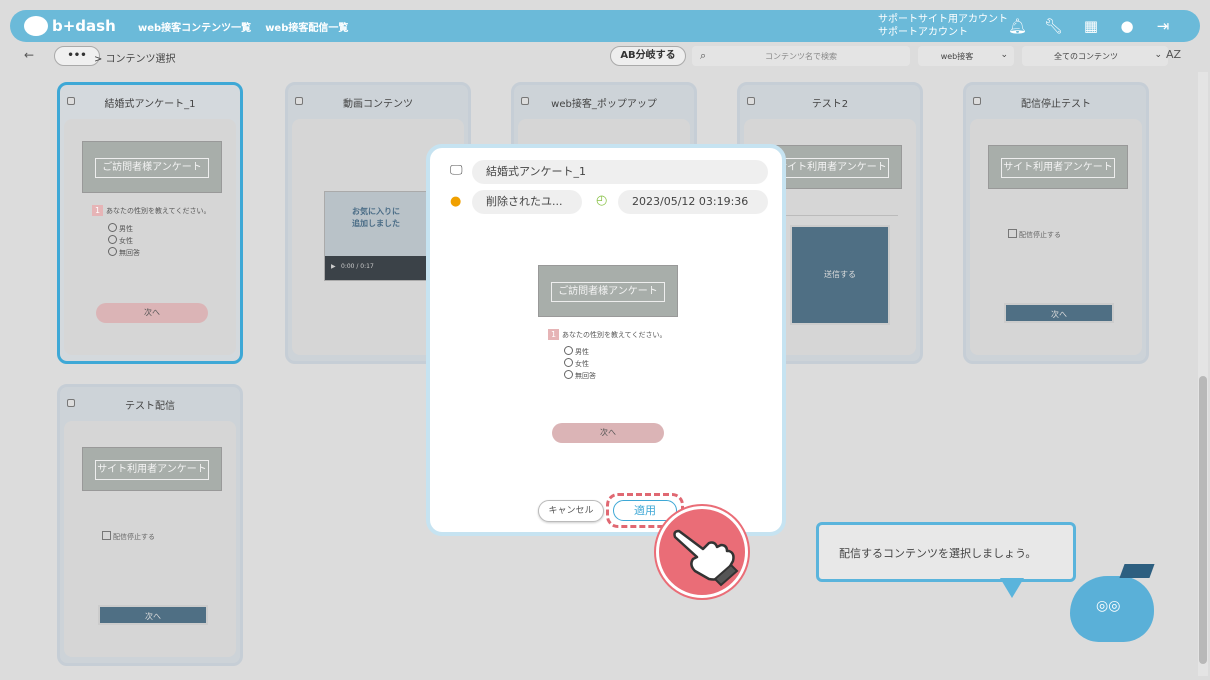 The width and height of the screenshot is (1210, 680). I want to click on logo: b+dash, so click(74, 26).